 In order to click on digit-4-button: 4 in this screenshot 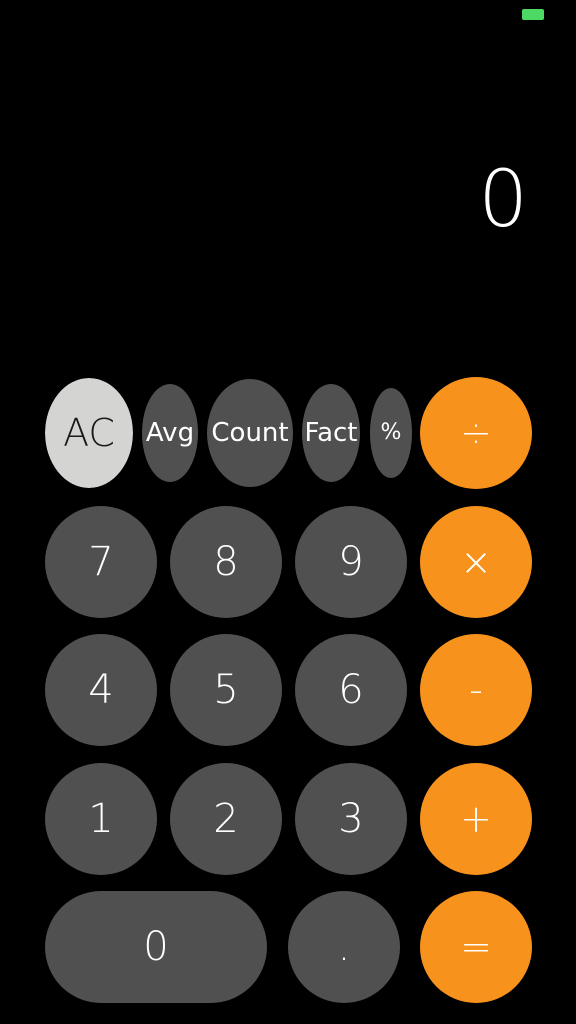, I will do `click(101, 690)`.